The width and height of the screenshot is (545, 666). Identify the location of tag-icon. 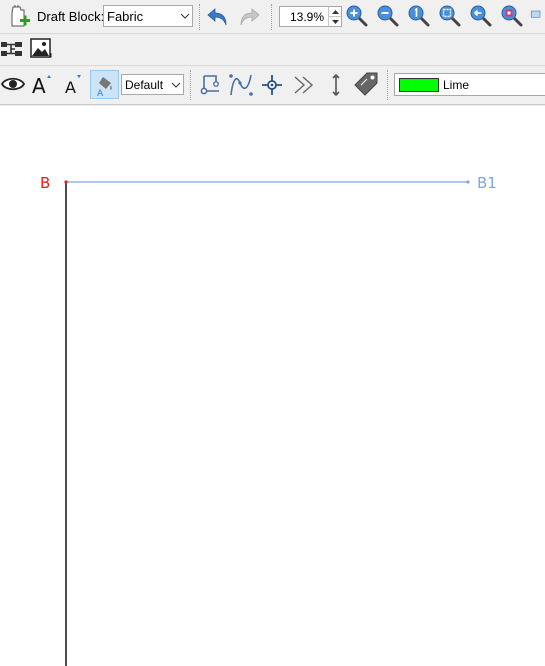
(366, 84).